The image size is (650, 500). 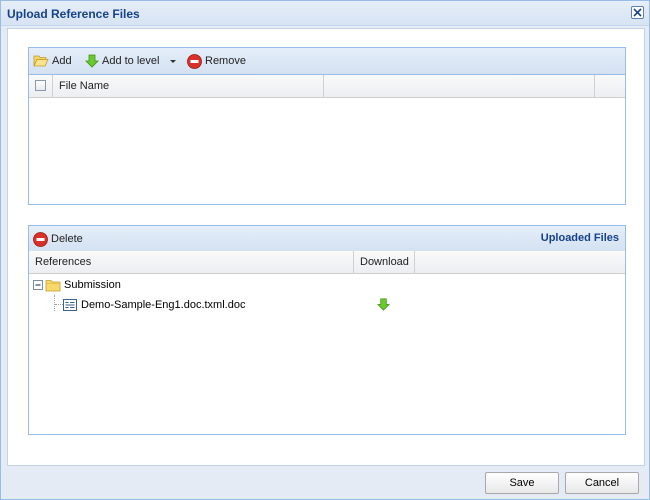 What do you see at coordinates (325, 13) in the screenshot?
I see `dialog-titlebar: Upload Reference Files` at bounding box center [325, 13].